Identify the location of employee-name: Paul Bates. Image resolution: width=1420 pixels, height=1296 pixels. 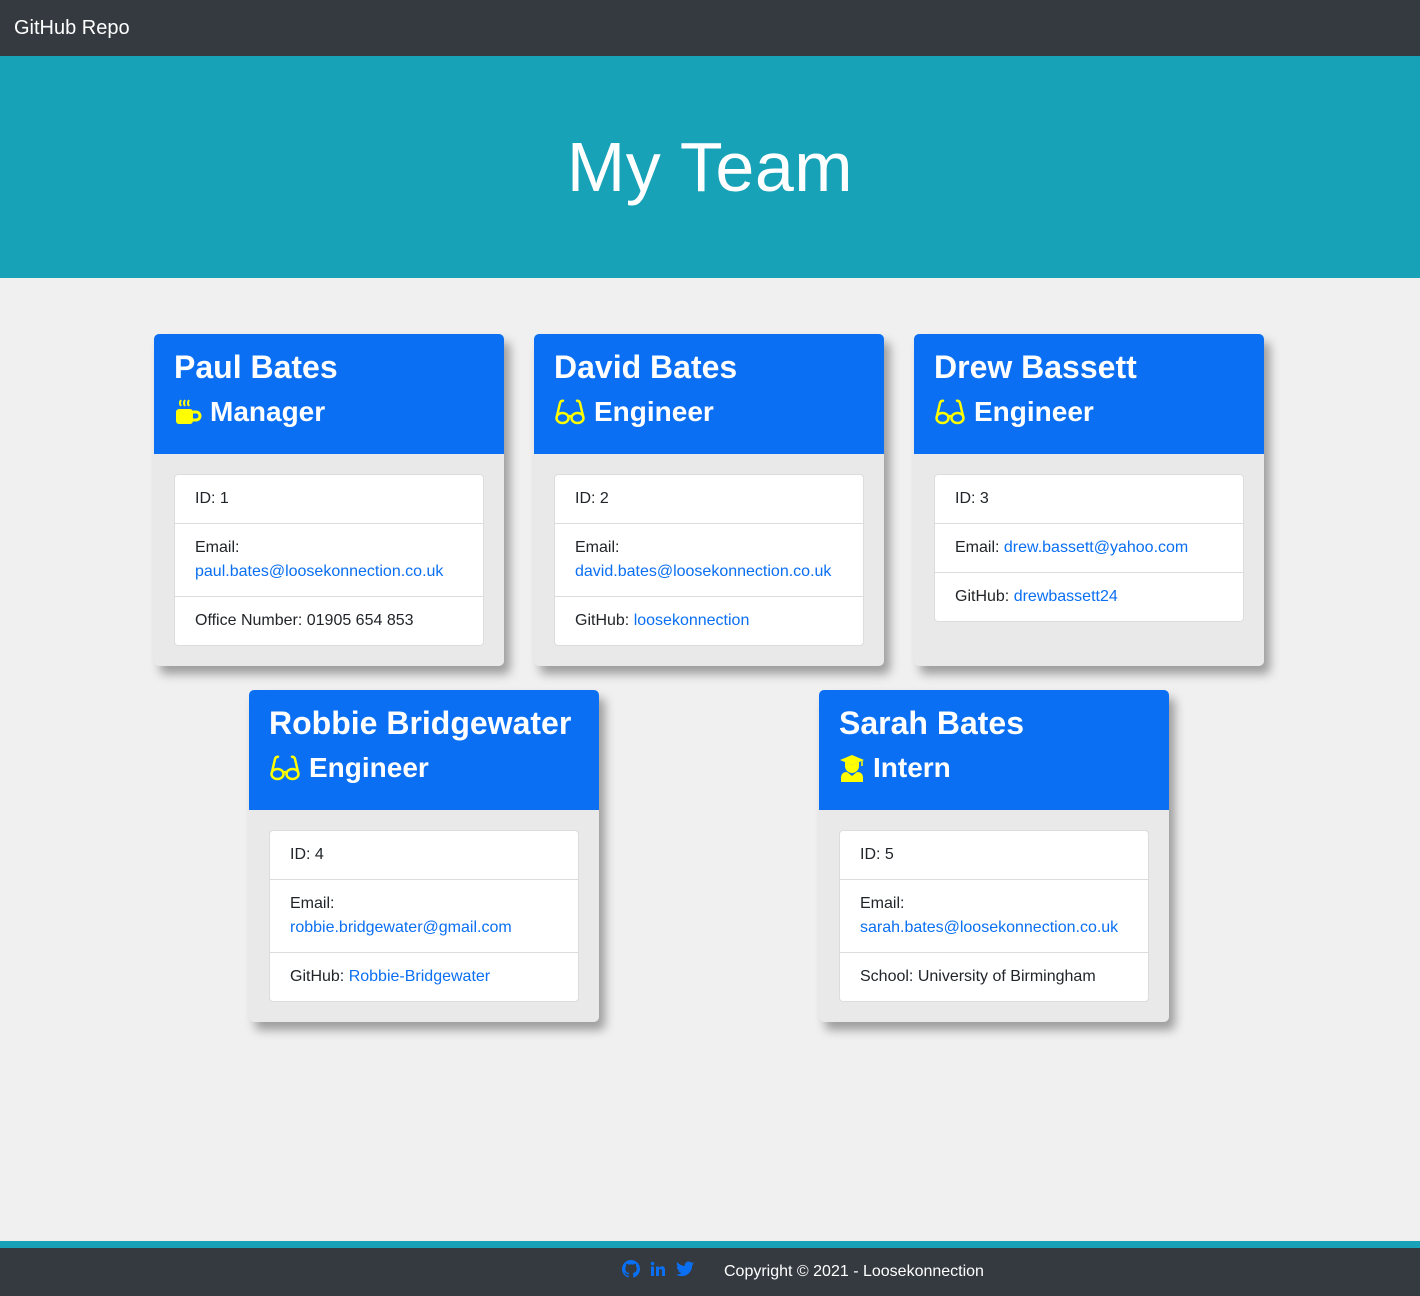
(256, 367).